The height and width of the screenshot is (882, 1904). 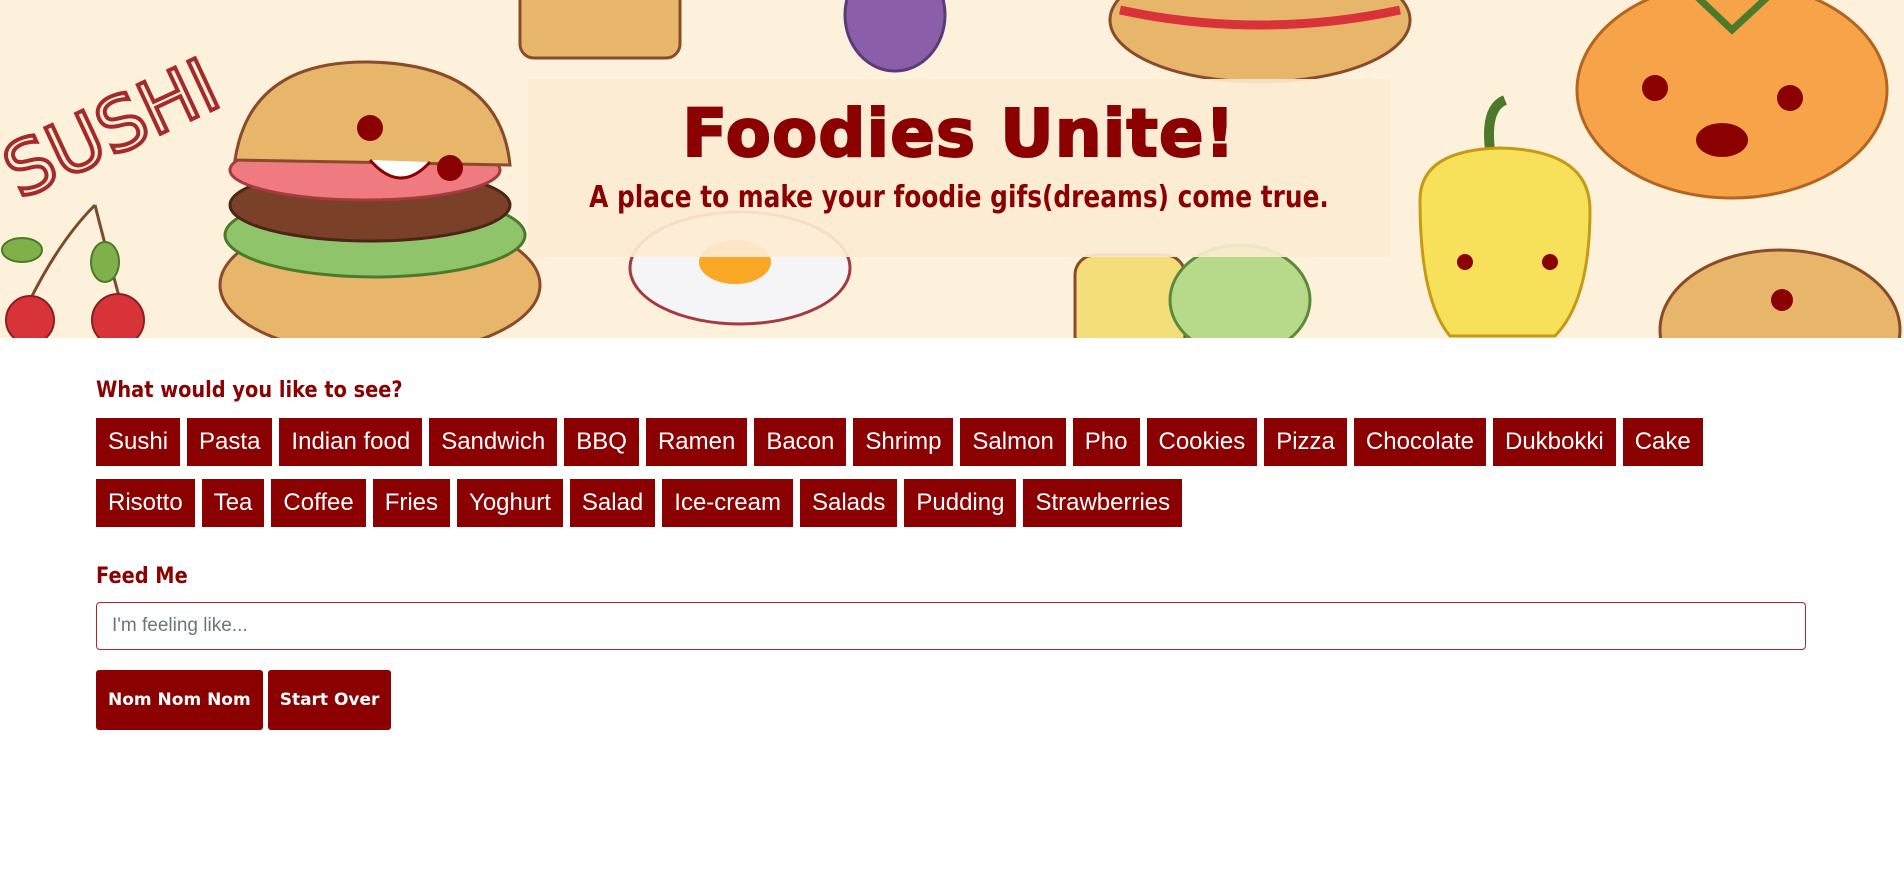 What do you see at coordinates (895, 36) in the screenshot?
I see `plum-icon` at bounding box center [895, 36].